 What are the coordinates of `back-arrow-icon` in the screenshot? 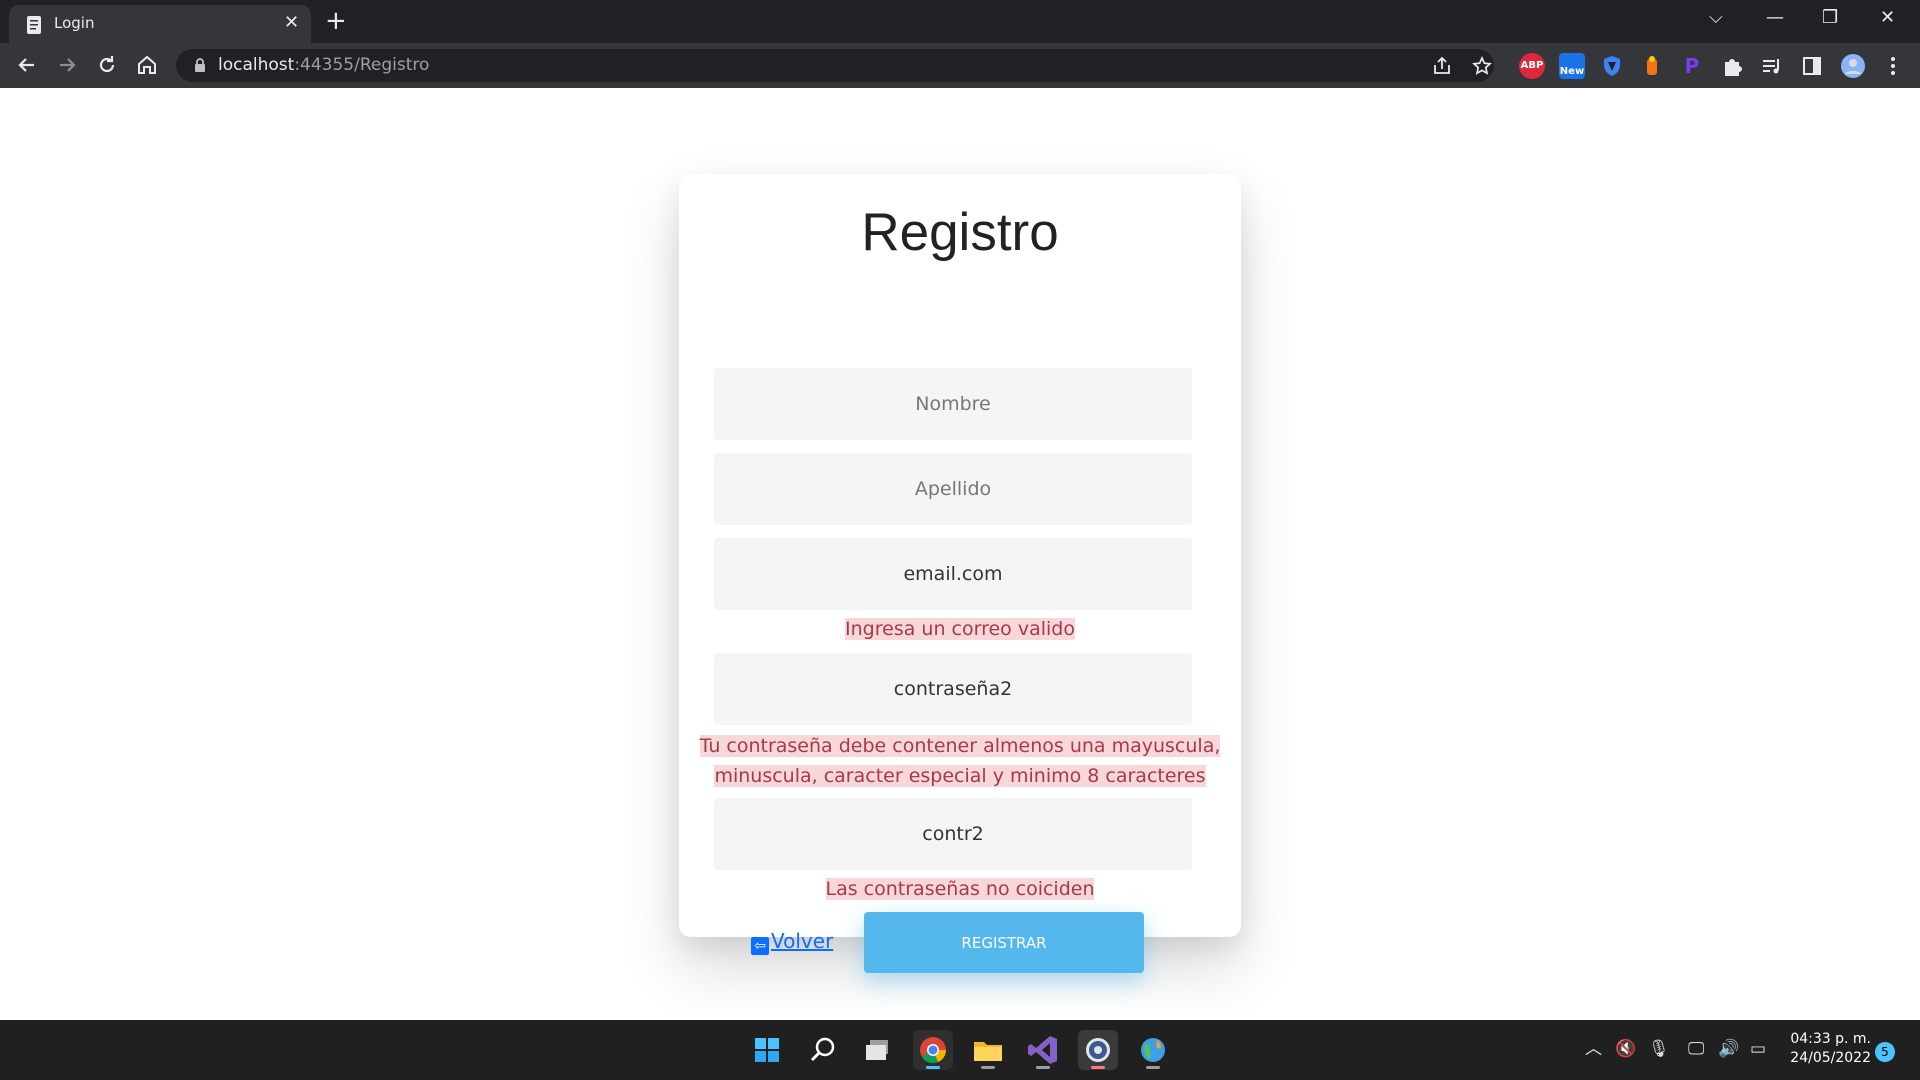 It's located at (27, 65).